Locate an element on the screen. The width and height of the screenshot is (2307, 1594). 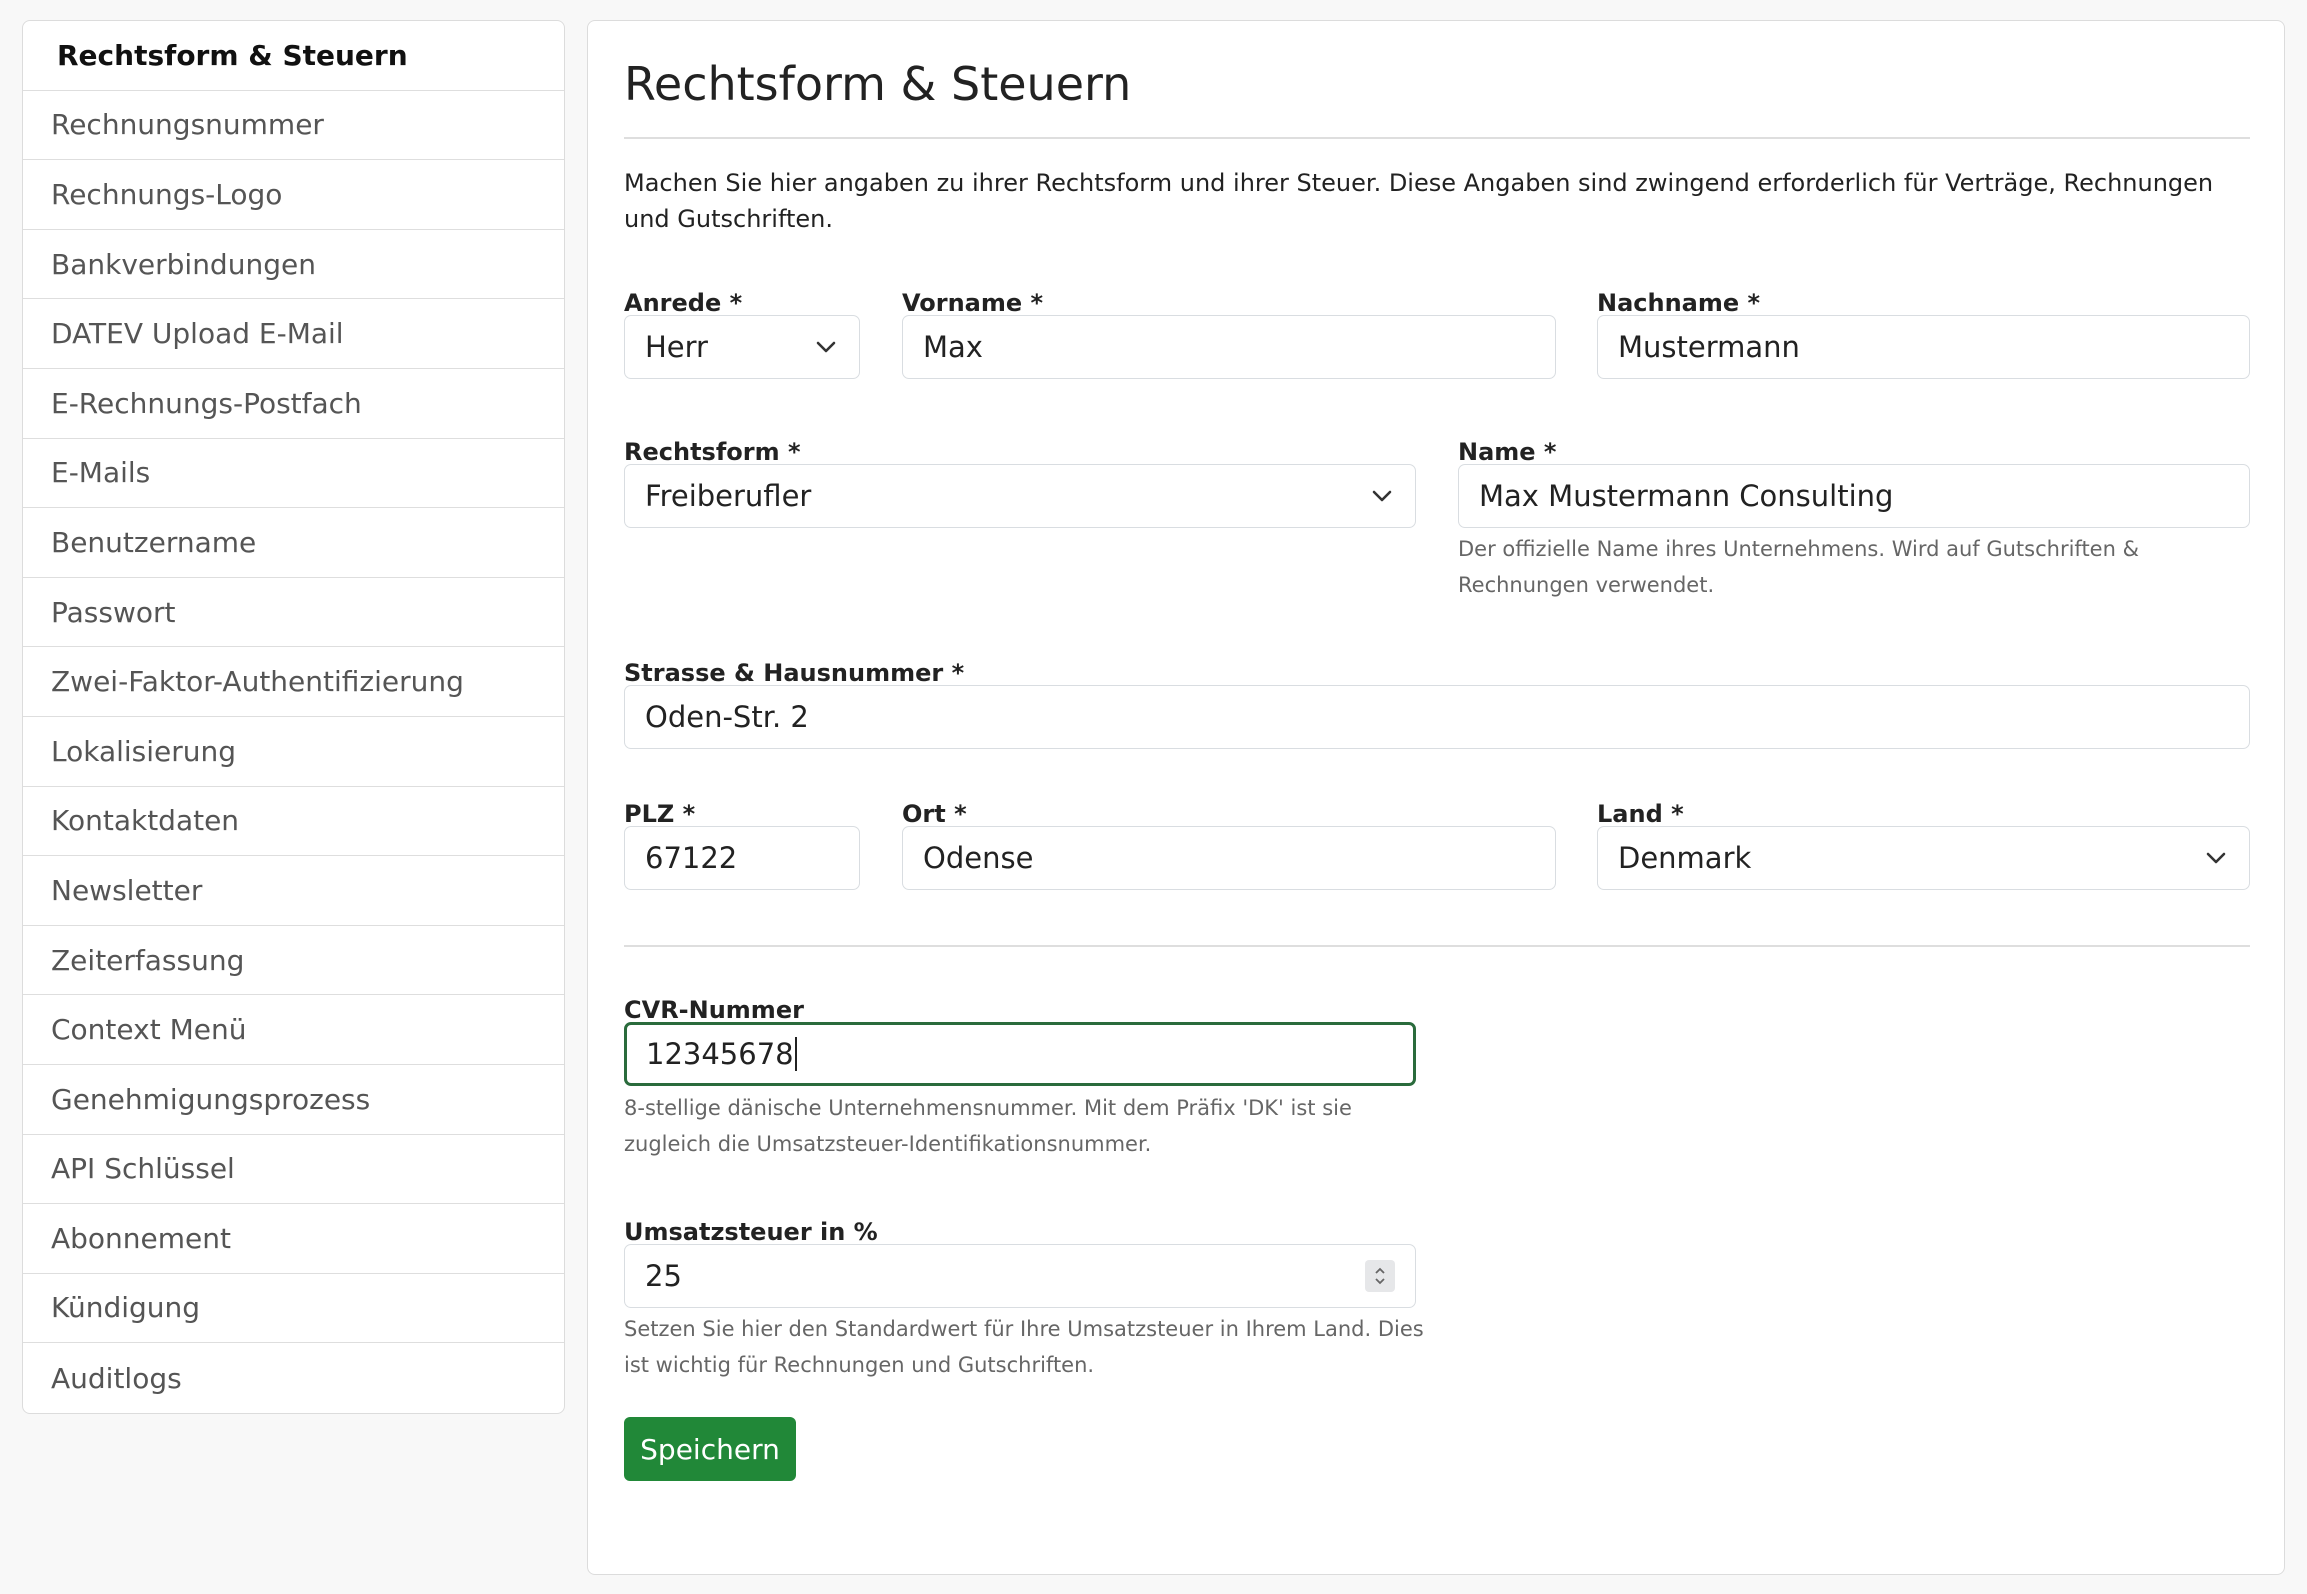
rechtsform-value: Freiberufler is located at coordinates (728, 496).